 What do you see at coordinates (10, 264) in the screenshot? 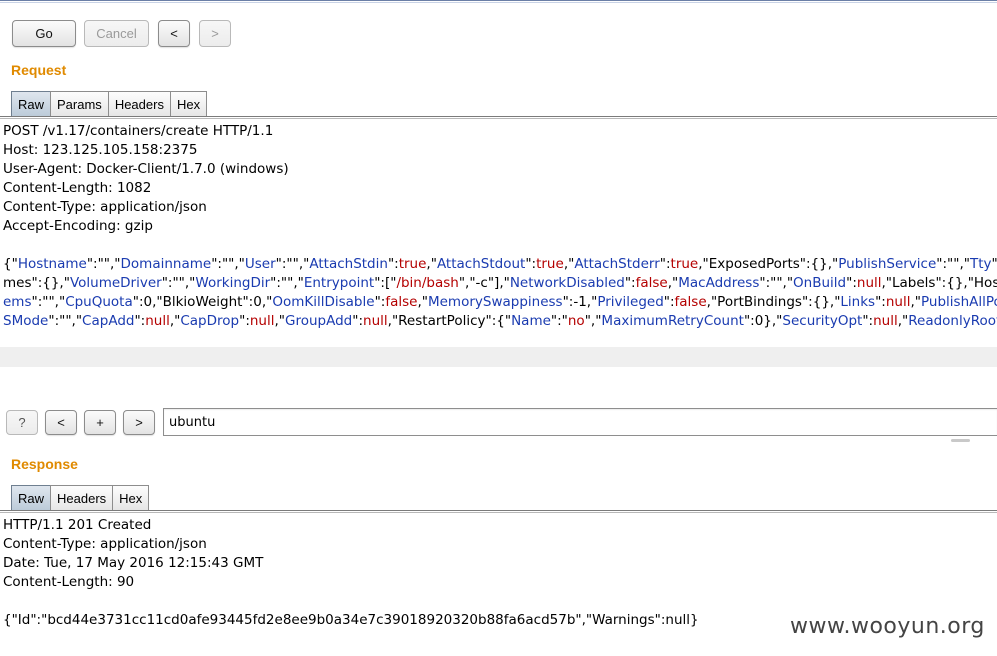
I see `json-punct: {"` at bounding box center [10, 264].